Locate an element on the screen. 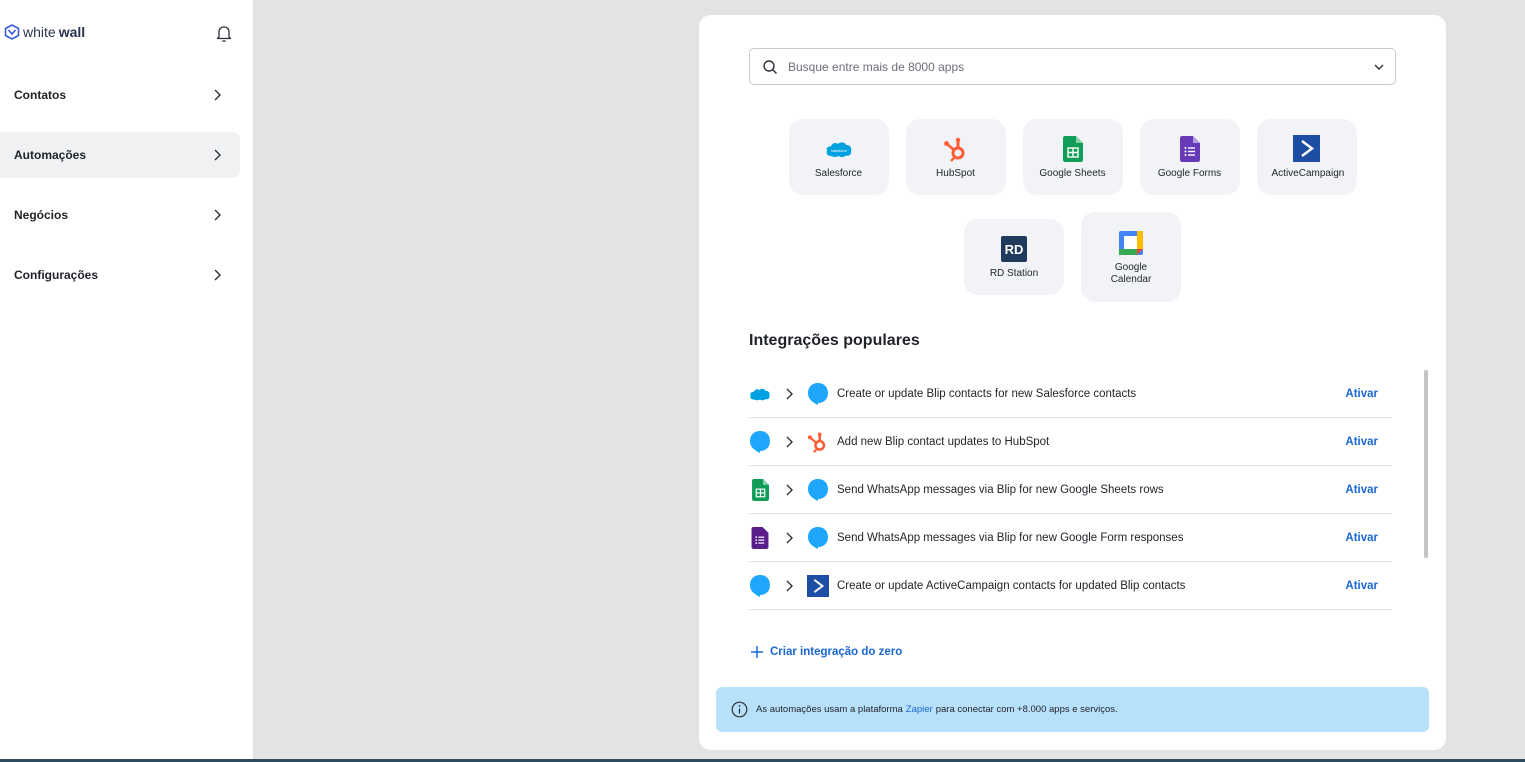  salesforce-icon: salesforce is located at coordinates (838, 149).